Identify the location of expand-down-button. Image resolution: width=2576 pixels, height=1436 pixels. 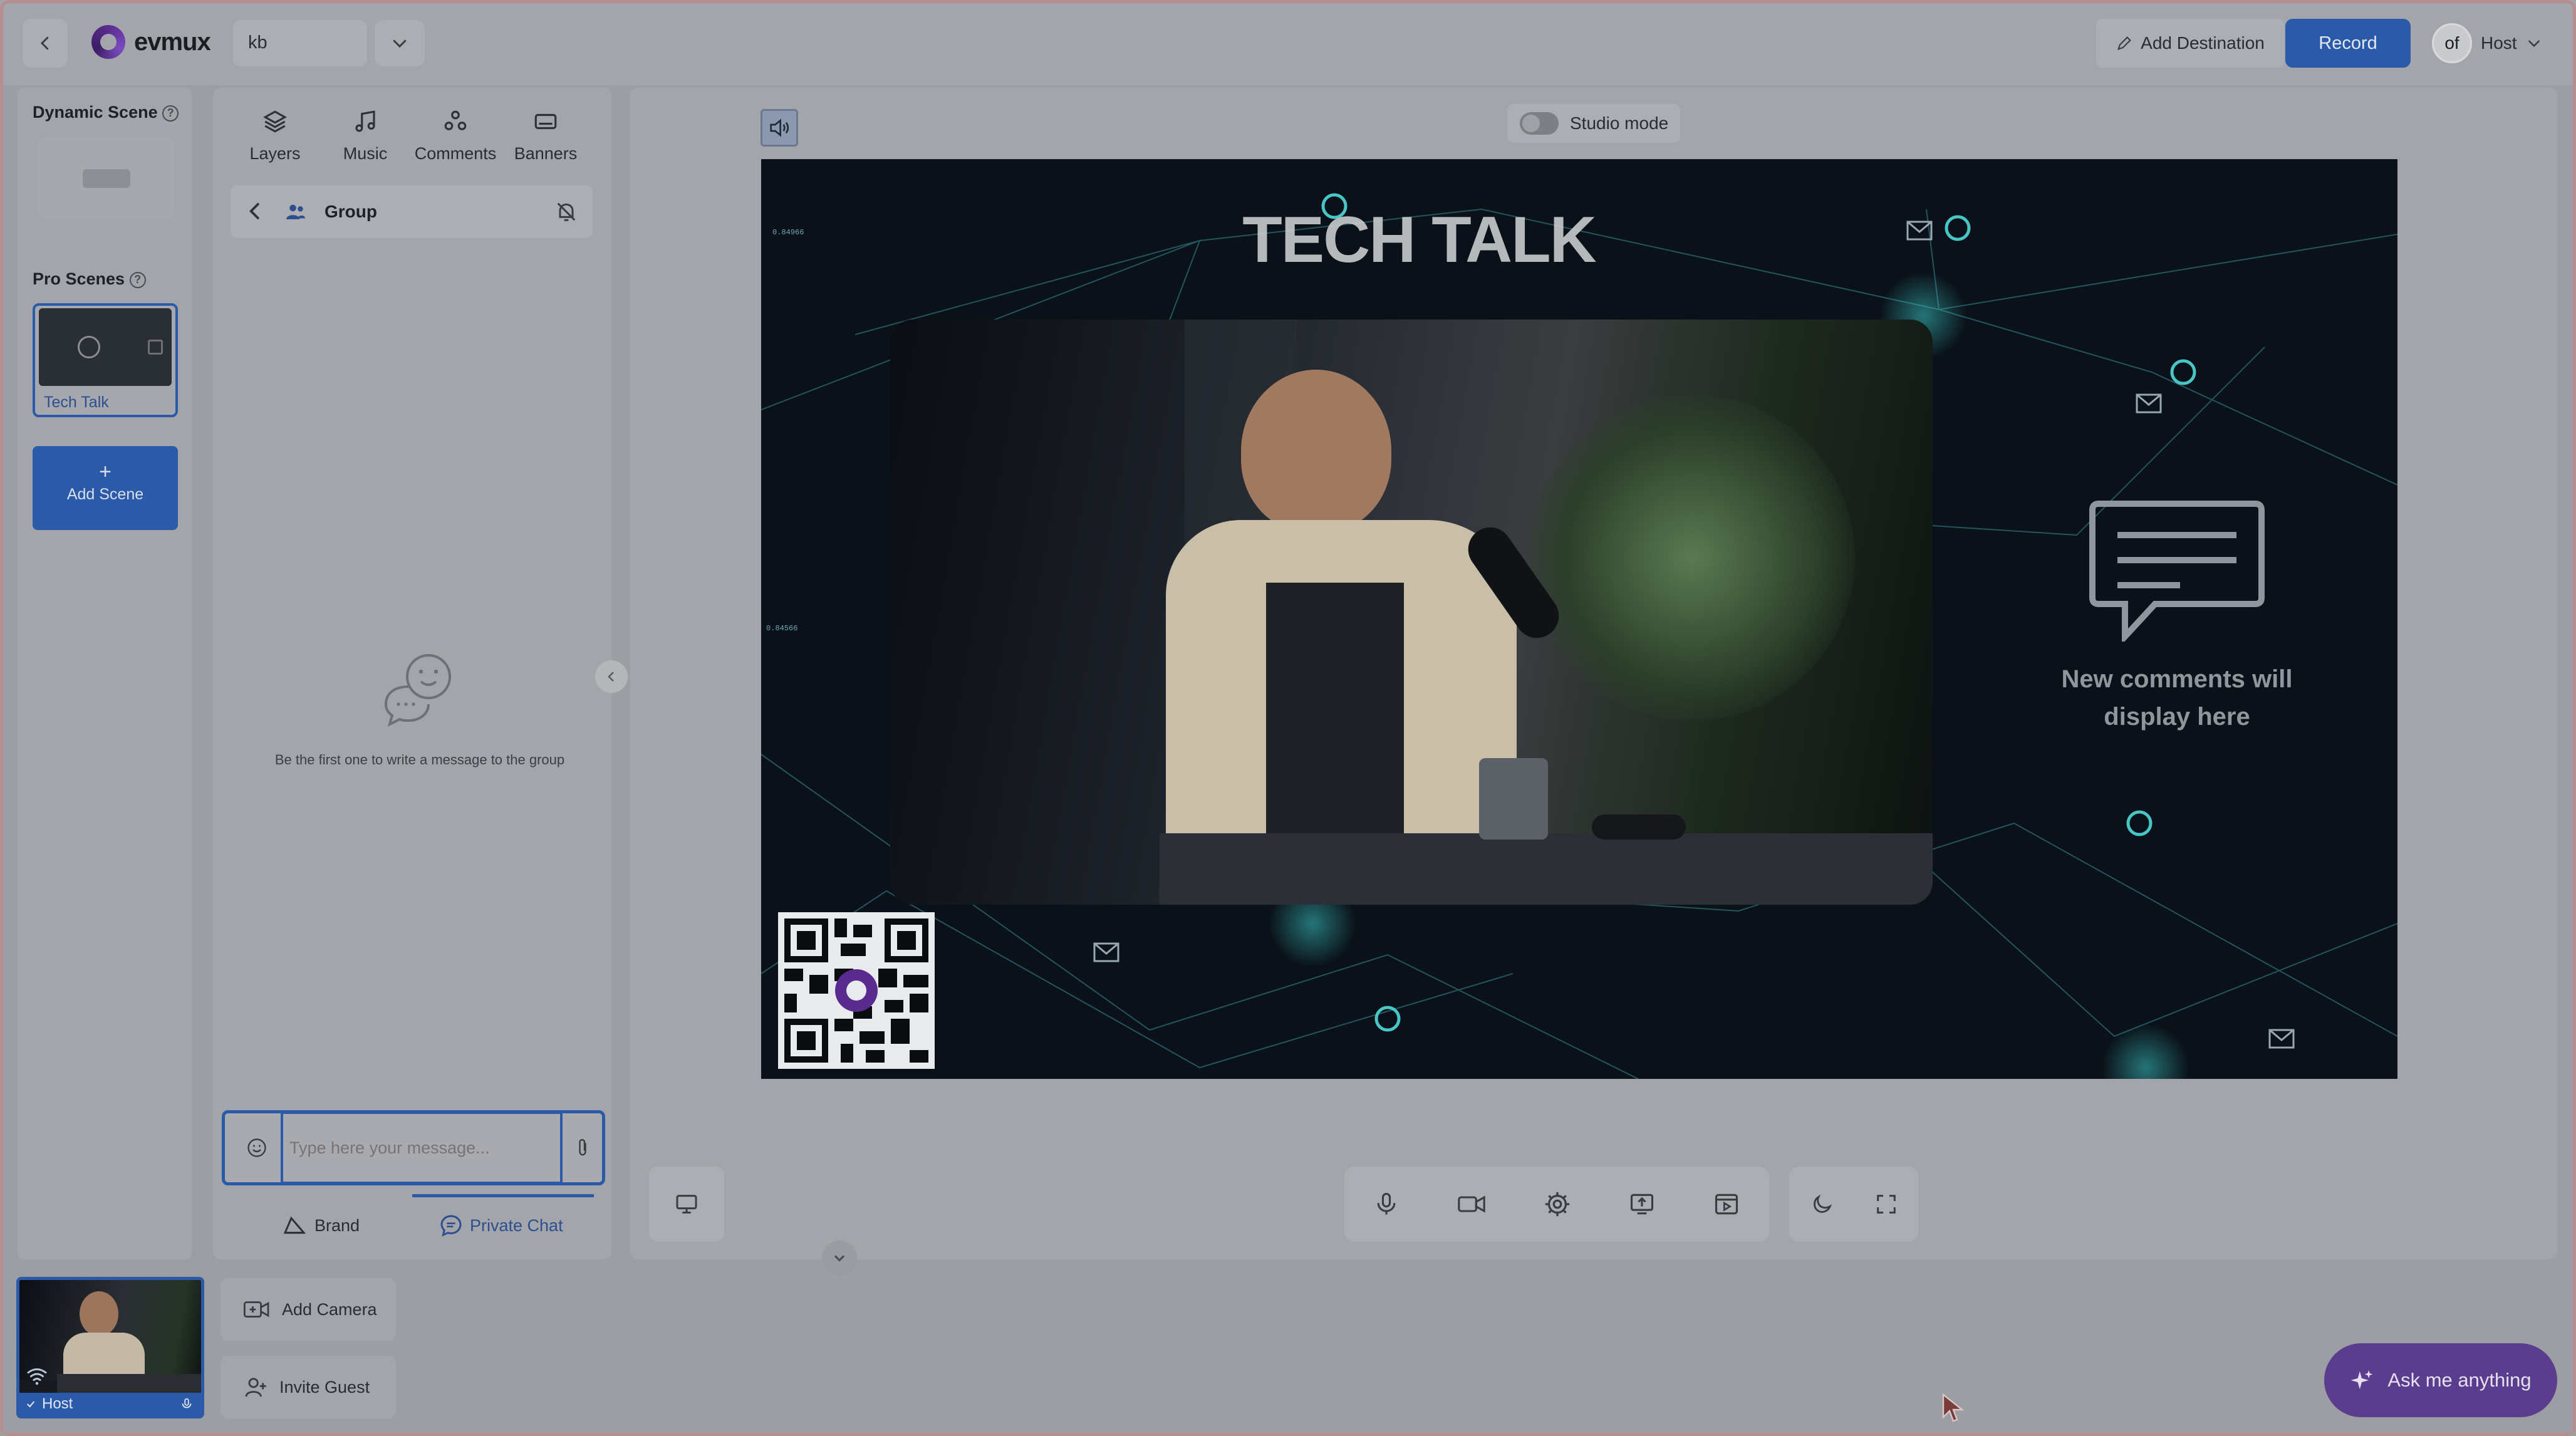
(839, 1259).